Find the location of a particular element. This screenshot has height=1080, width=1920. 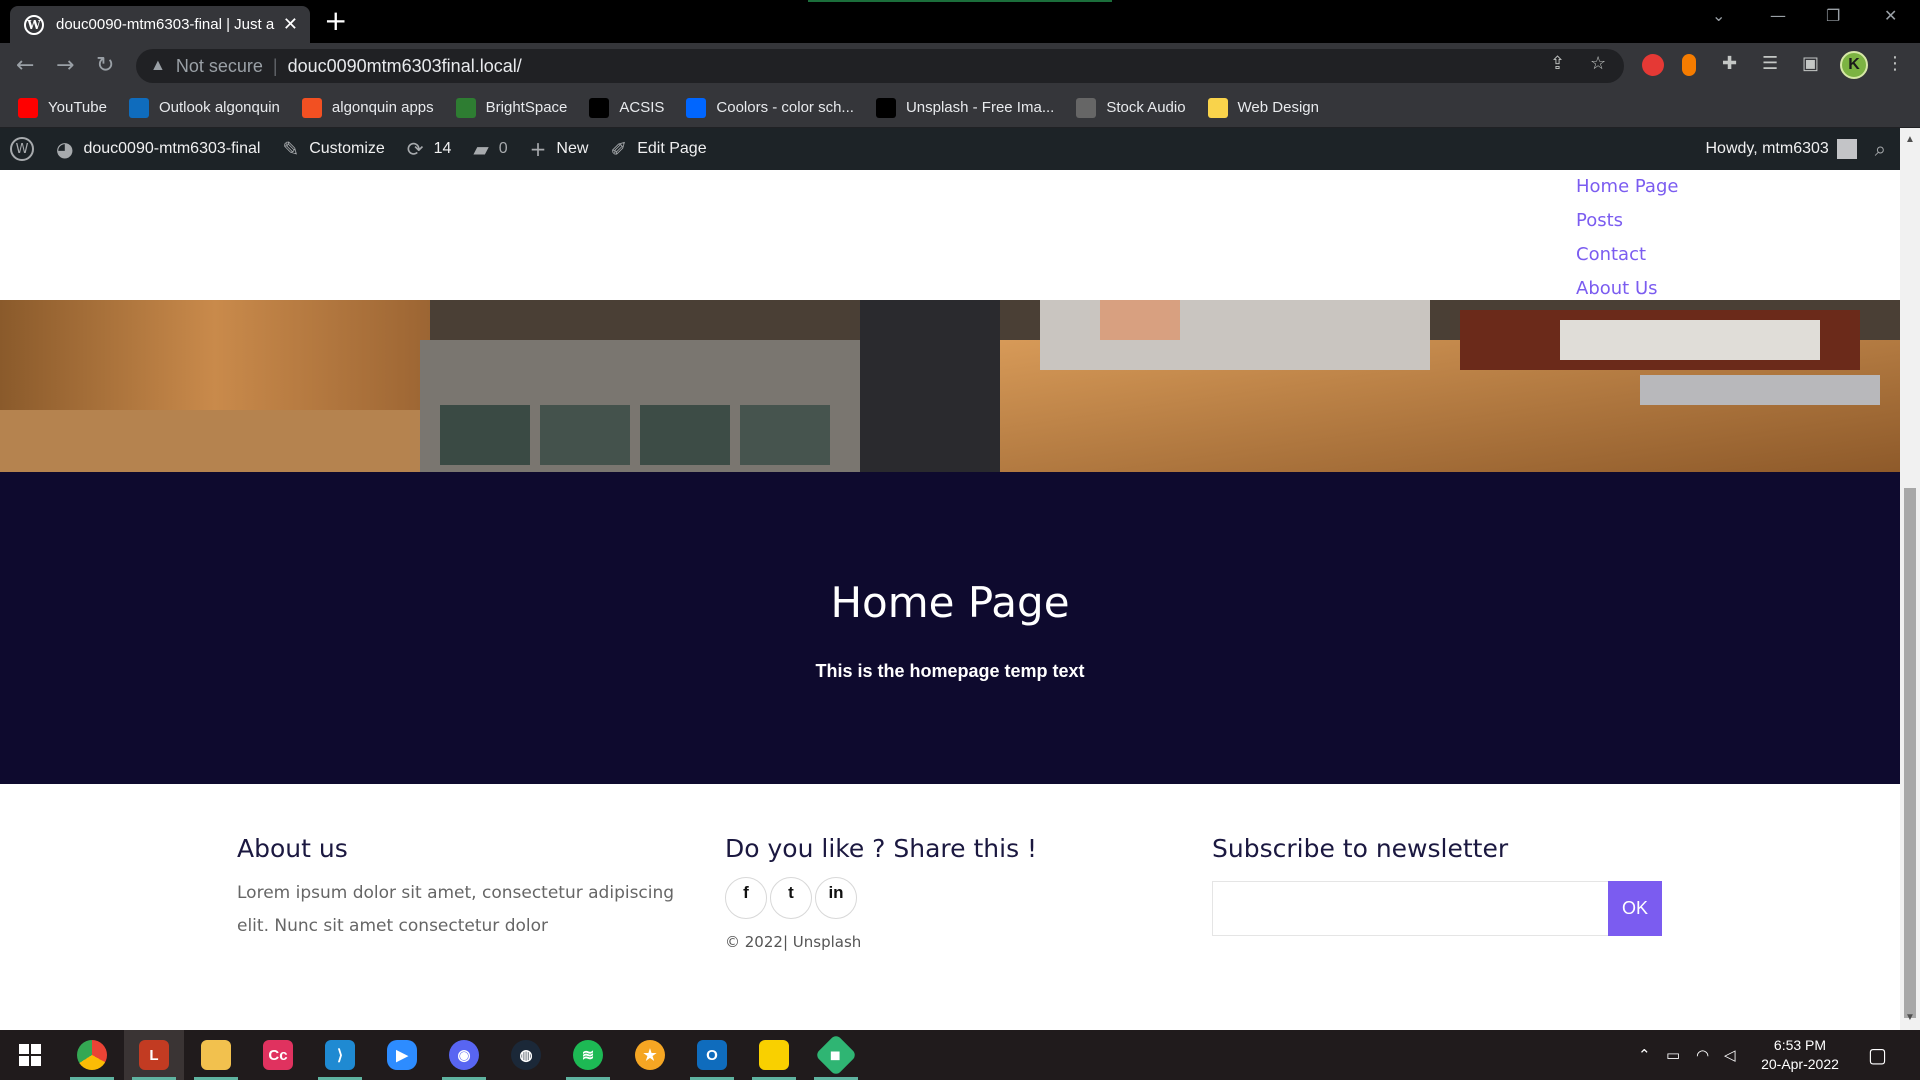

updates-icon: ⟳ is located at coordinates (415, 149).